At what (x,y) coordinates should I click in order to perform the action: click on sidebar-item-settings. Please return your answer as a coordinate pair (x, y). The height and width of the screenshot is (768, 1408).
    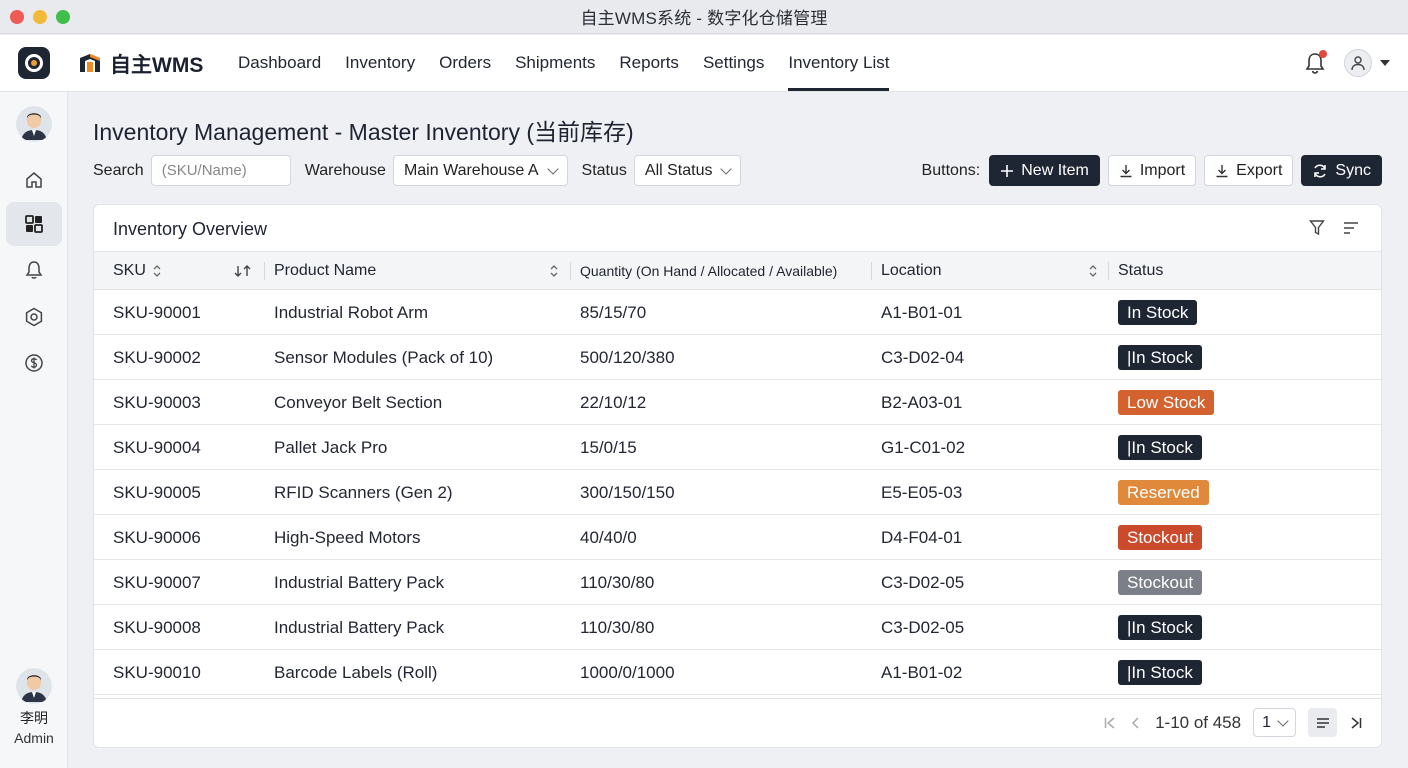
    Looking at the image, I should click on (34, 317).